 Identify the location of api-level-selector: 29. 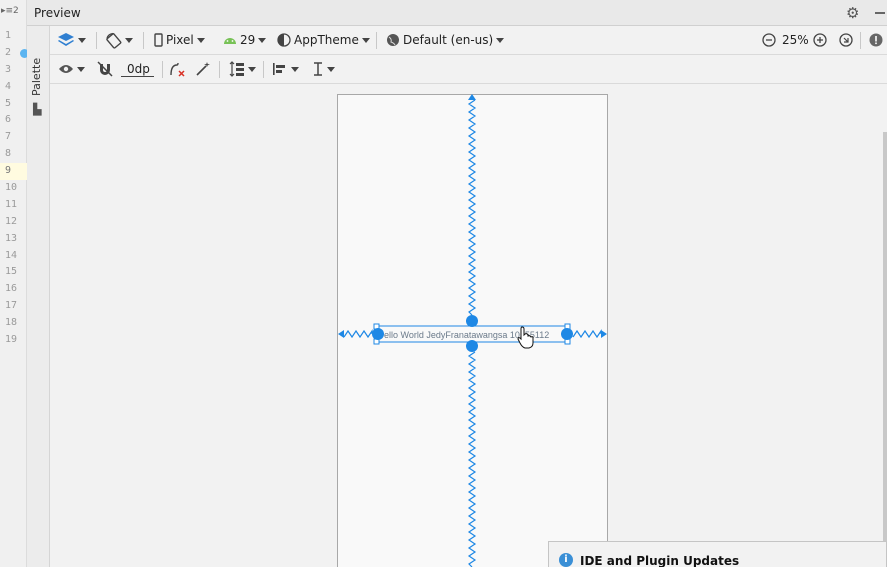
(245, 40).